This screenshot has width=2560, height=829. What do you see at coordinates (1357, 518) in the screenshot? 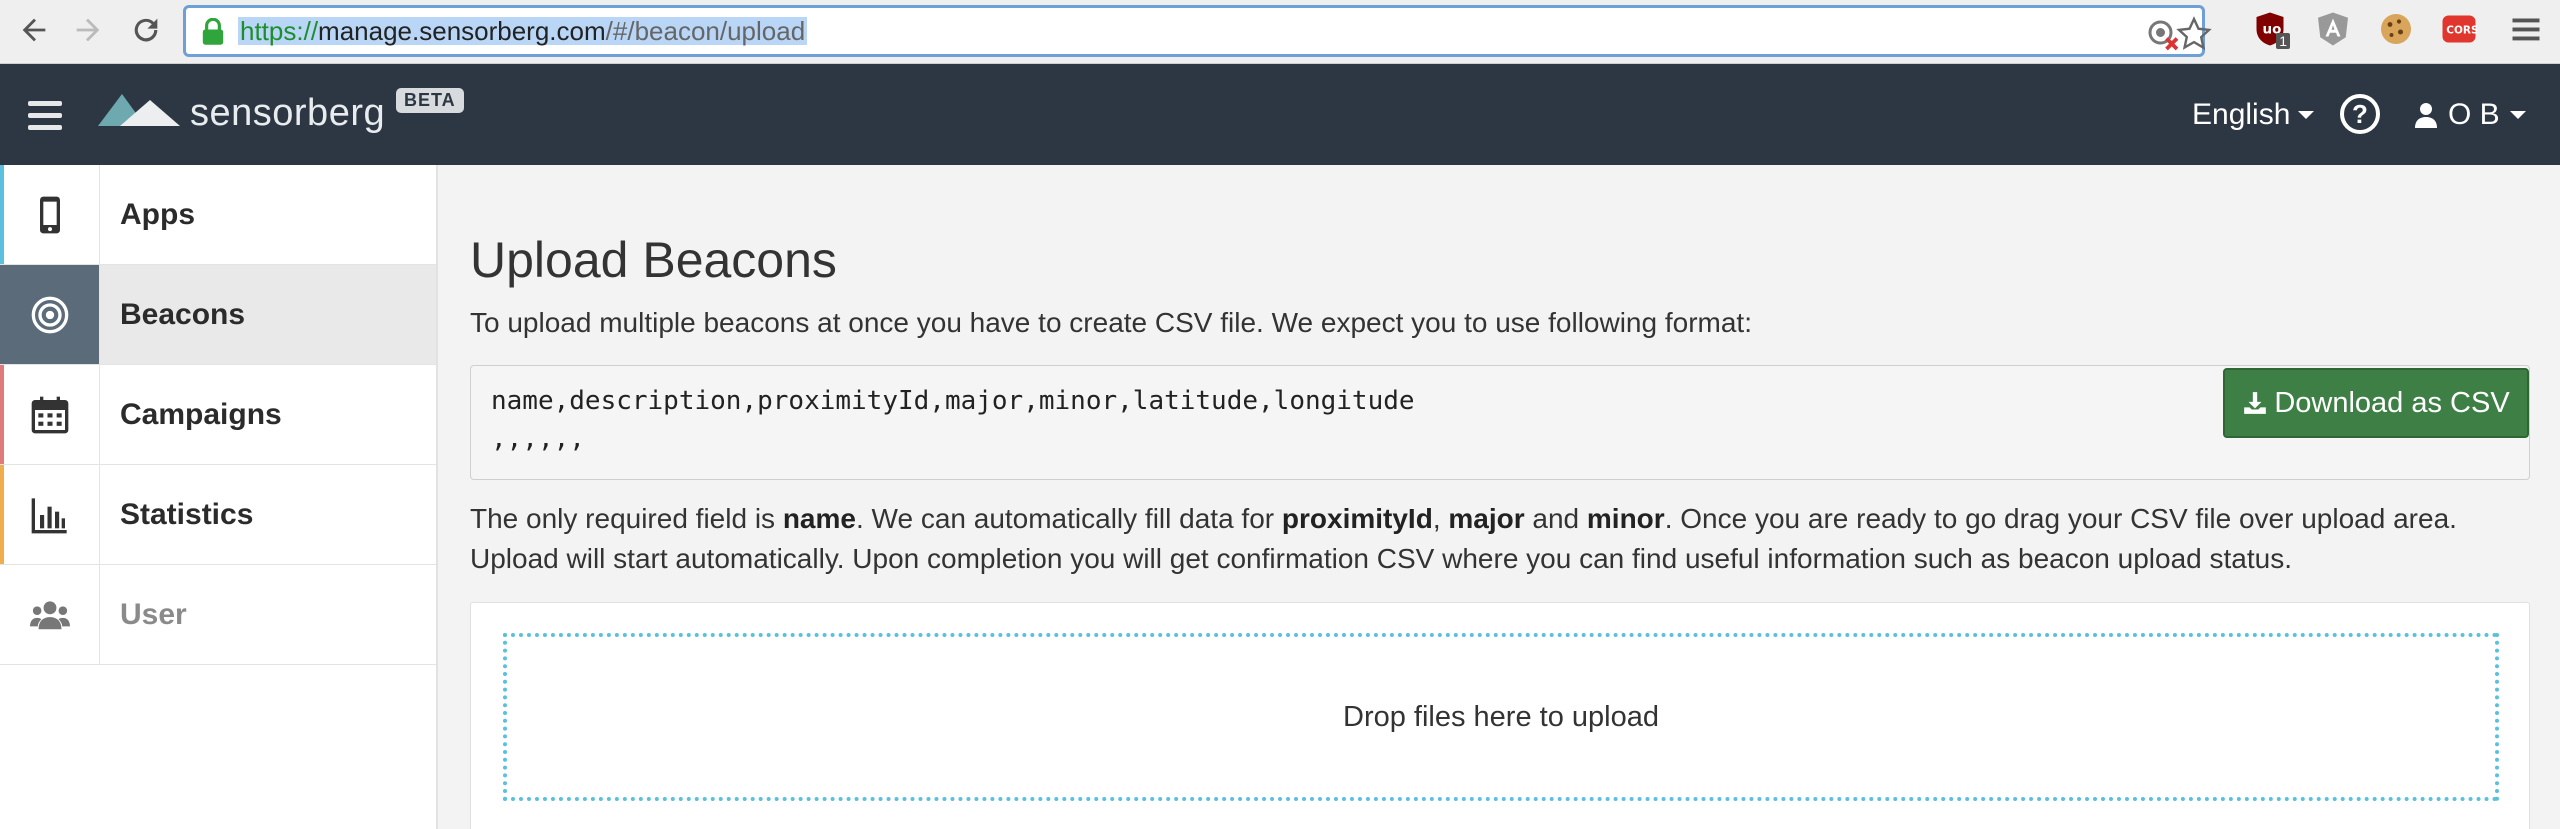
I see `note-bold: proximityId` at bounding box center [1357, 518].